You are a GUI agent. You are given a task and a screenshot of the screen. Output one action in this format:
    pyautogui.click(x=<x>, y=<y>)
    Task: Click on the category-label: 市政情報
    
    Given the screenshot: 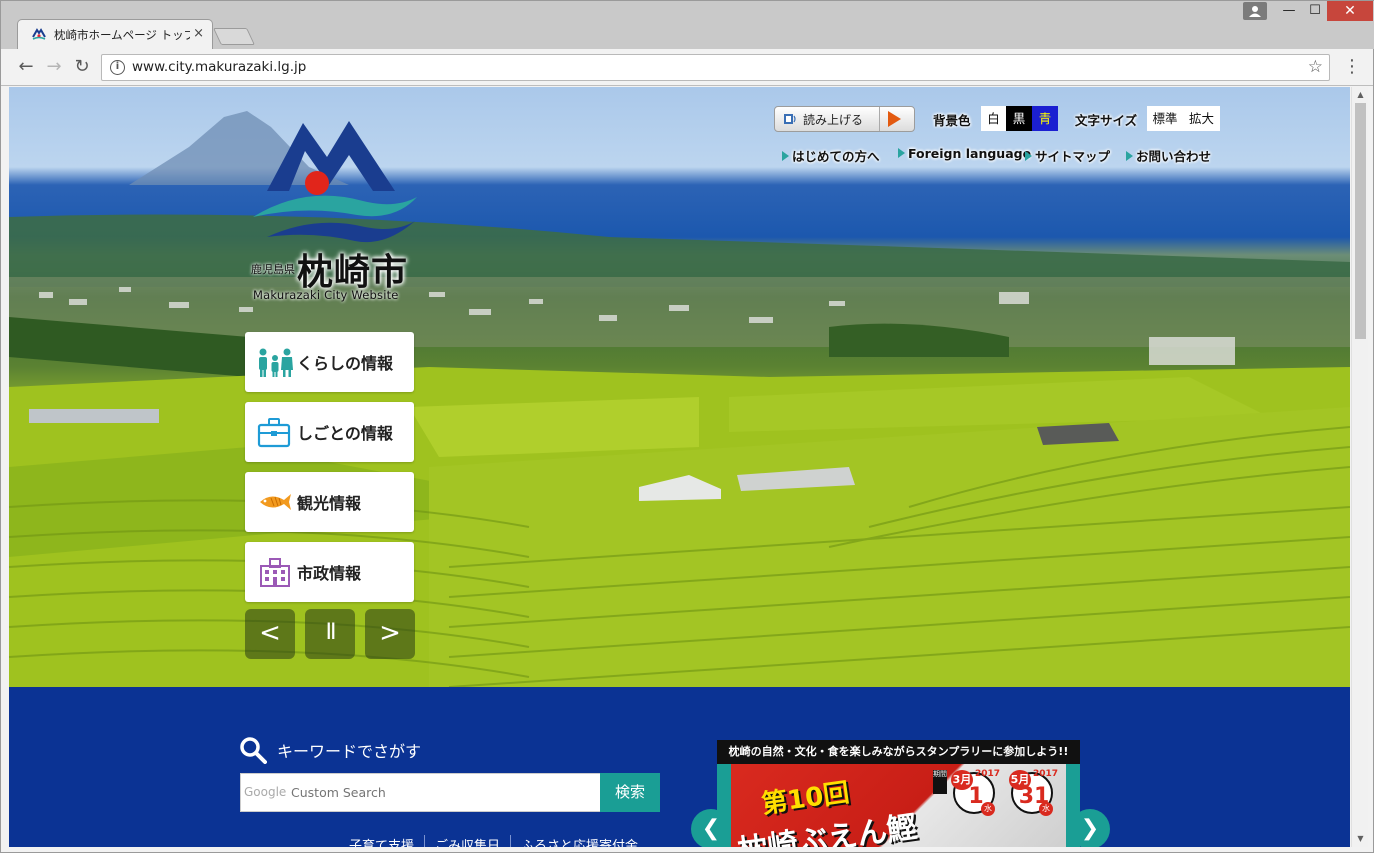 What is the action you would take?
    pyautogui.click(x=329, y=573)
    